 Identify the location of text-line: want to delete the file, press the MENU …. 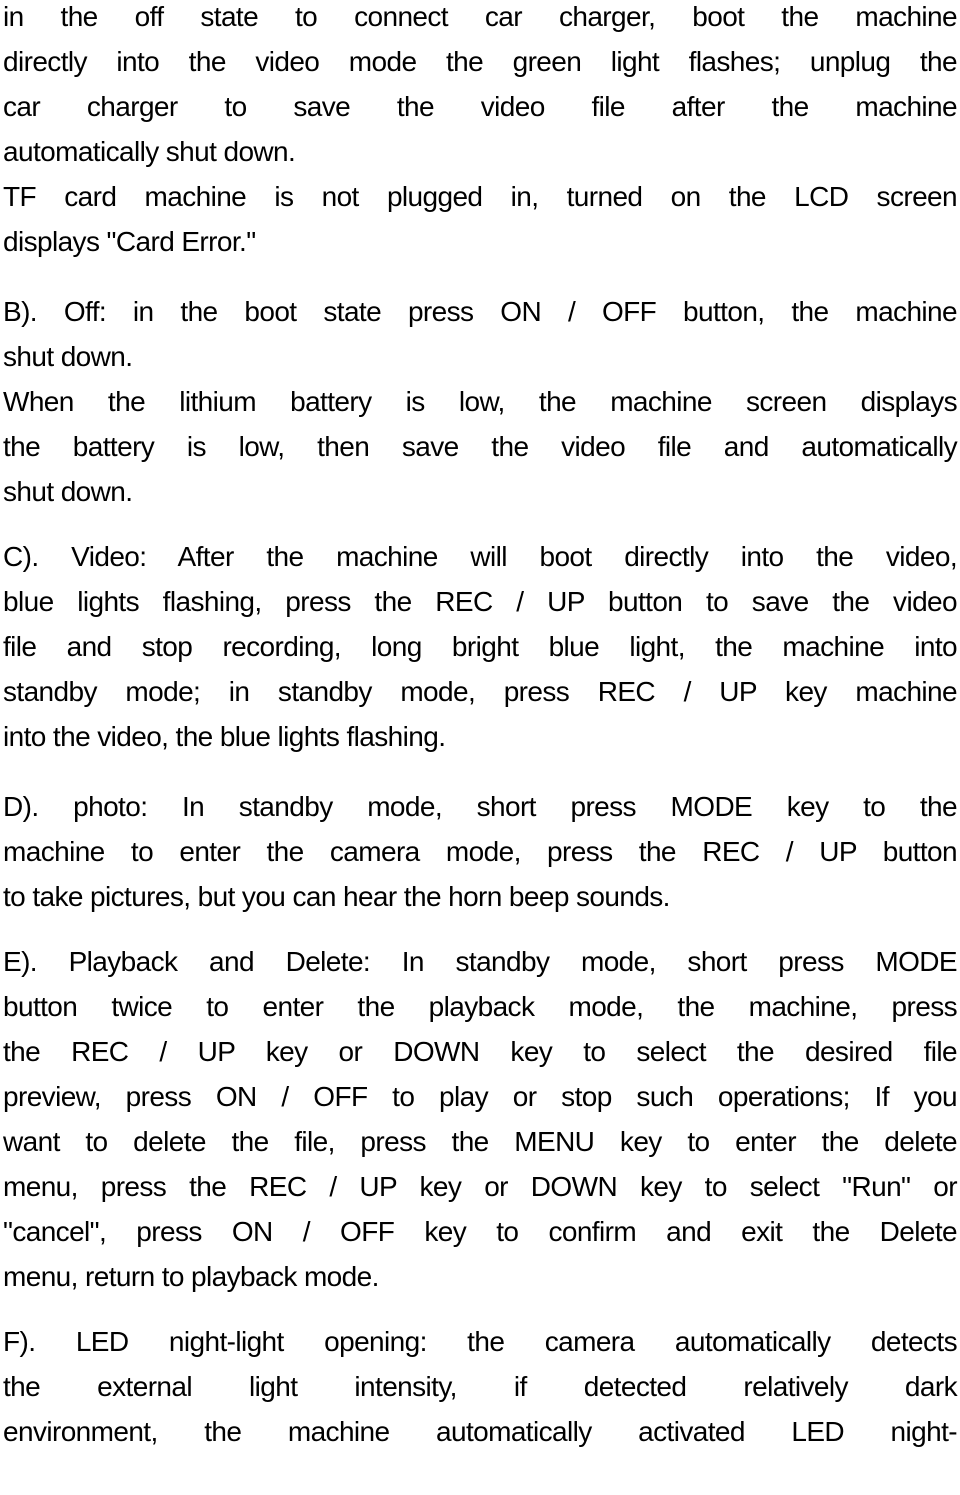
(480, 1141).